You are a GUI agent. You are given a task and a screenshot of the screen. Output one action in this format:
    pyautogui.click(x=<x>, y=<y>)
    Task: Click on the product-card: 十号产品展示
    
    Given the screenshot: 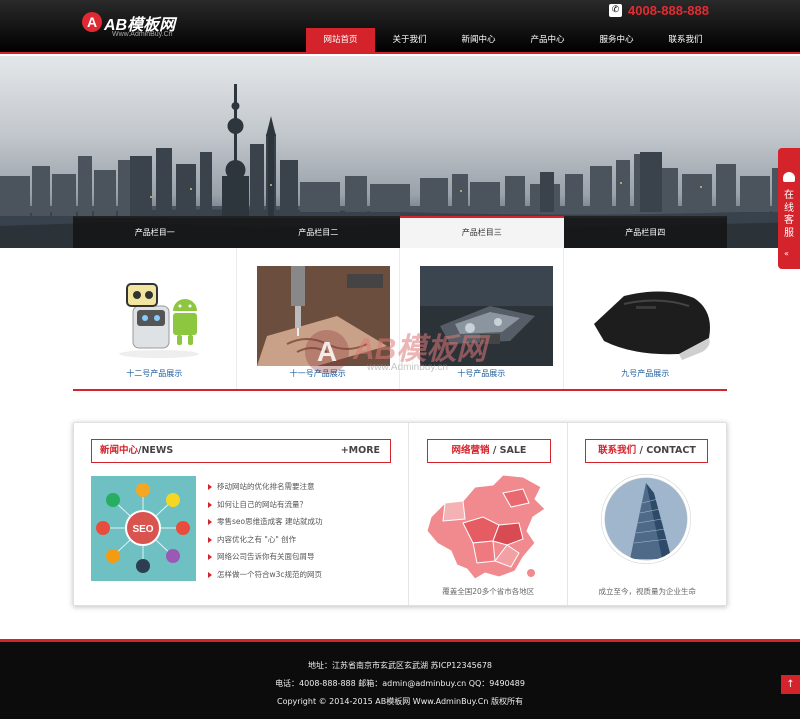 What is the action you would take?
    pyautogui.click(x=482, y=318)
    